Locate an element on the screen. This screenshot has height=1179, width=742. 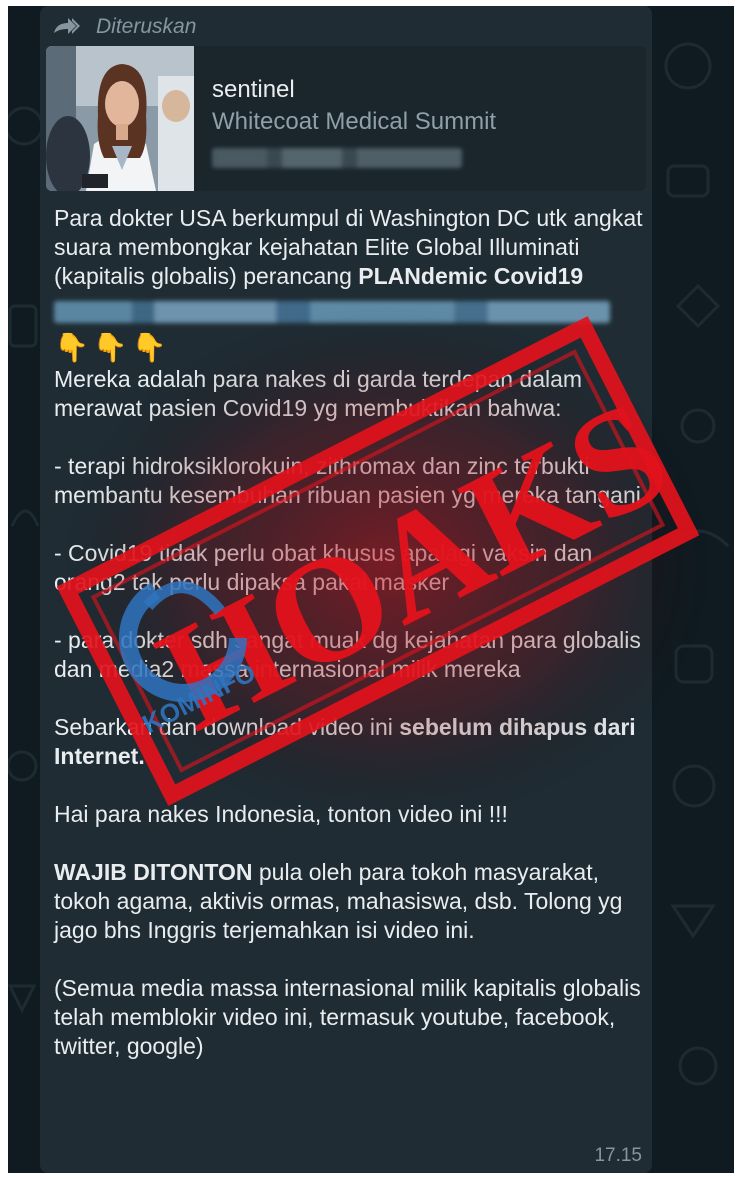
message-paragraph-7-bold: WAJIB DITONTON is located at coordinates (153, 872).